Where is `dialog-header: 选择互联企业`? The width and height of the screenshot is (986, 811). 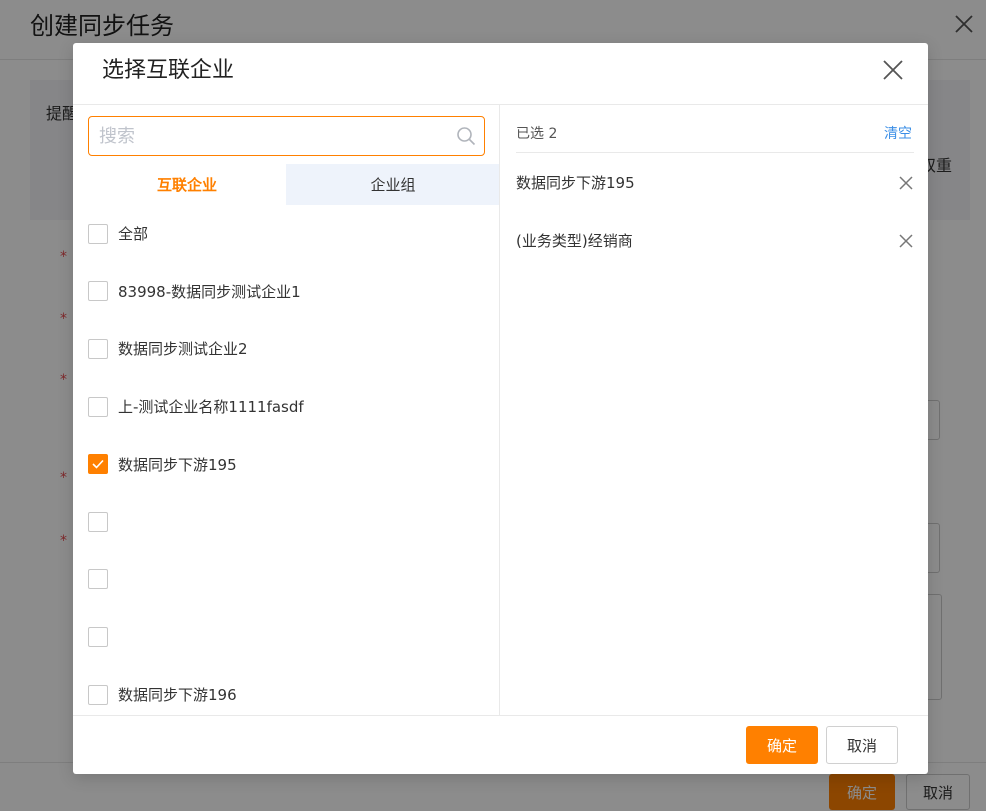
dialog-header: 选择互联企业 is located at coordinates (500, 74).